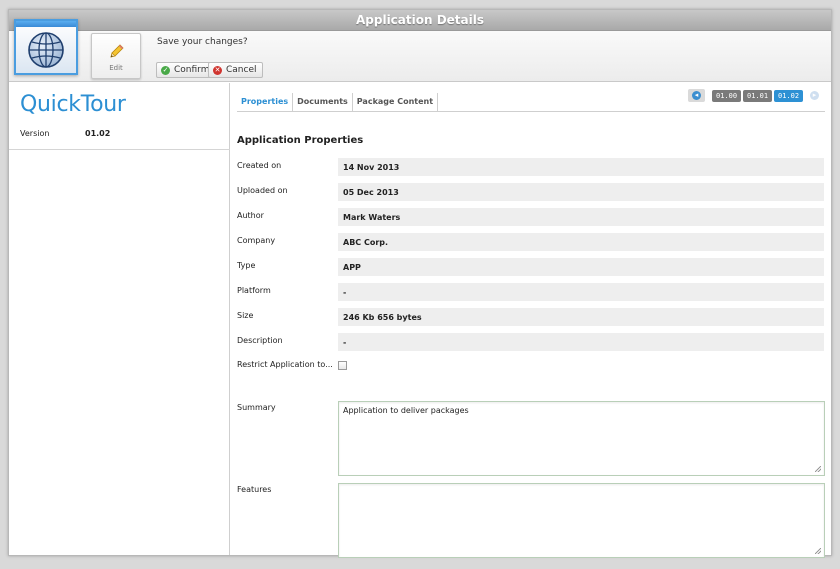 The width and height of the screenshot is (840, 569). I want to click on features-label: Features, so click(254, 489).